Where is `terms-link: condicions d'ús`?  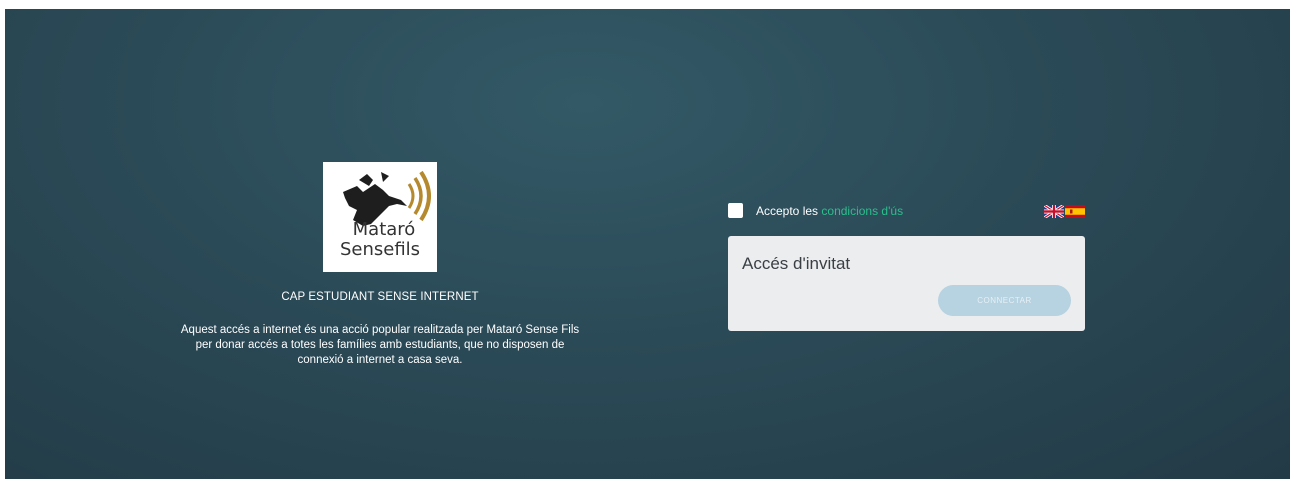 terms-link: condicions d'ús is located at coordinates (862, 211).